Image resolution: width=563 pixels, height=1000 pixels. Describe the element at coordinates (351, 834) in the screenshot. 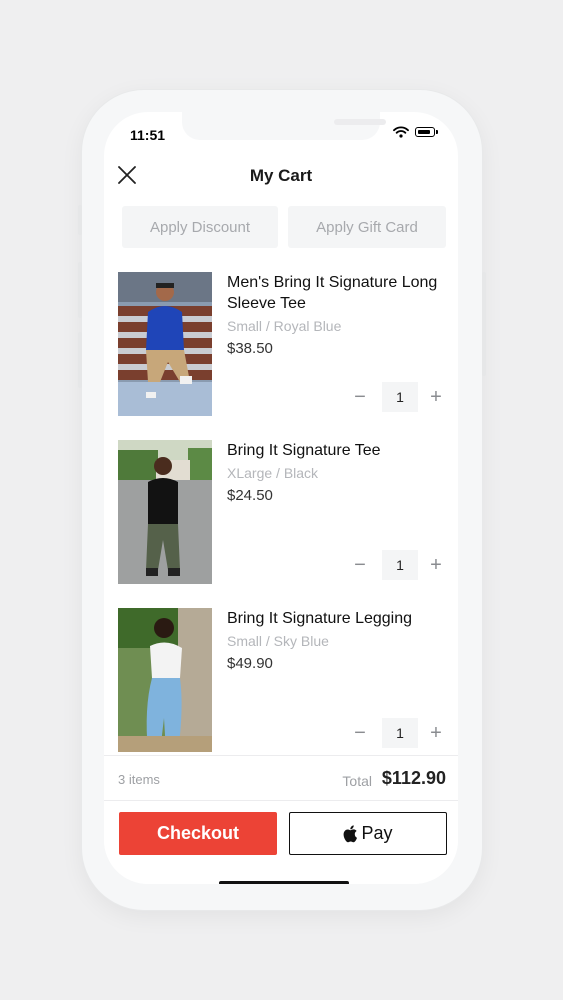

I see `apple-logo-icon` at that location.